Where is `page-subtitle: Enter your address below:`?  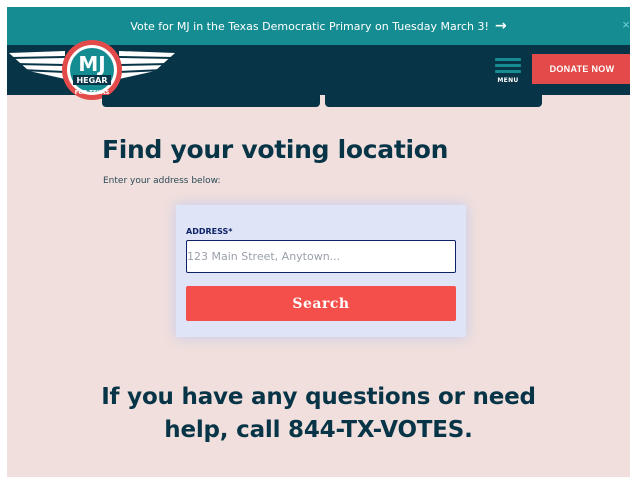
page-subtitle: Enter your address below: is located at coordinates (162, 181).